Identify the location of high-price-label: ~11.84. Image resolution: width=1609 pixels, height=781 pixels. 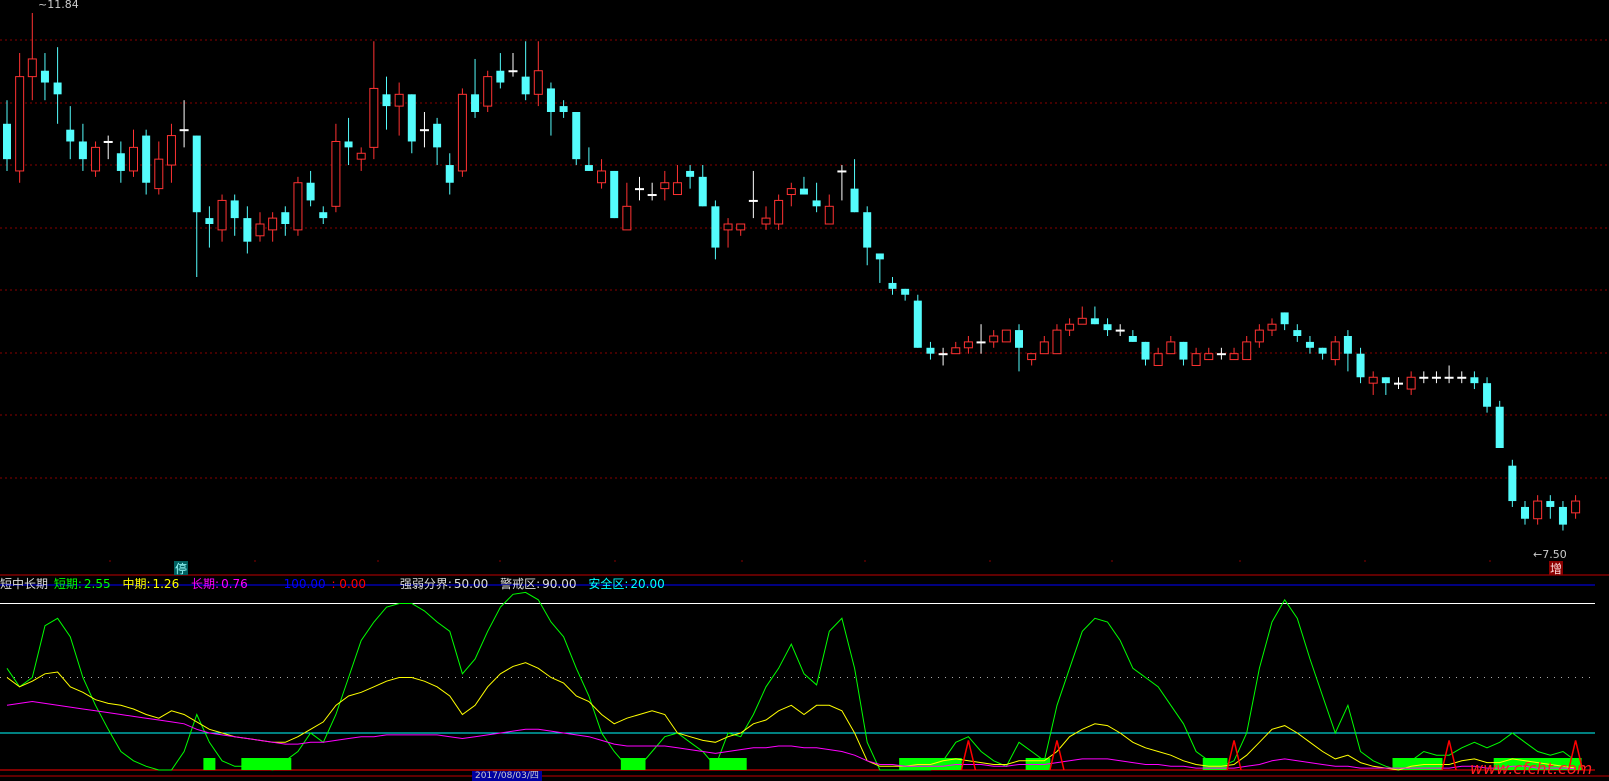
(58, 5).